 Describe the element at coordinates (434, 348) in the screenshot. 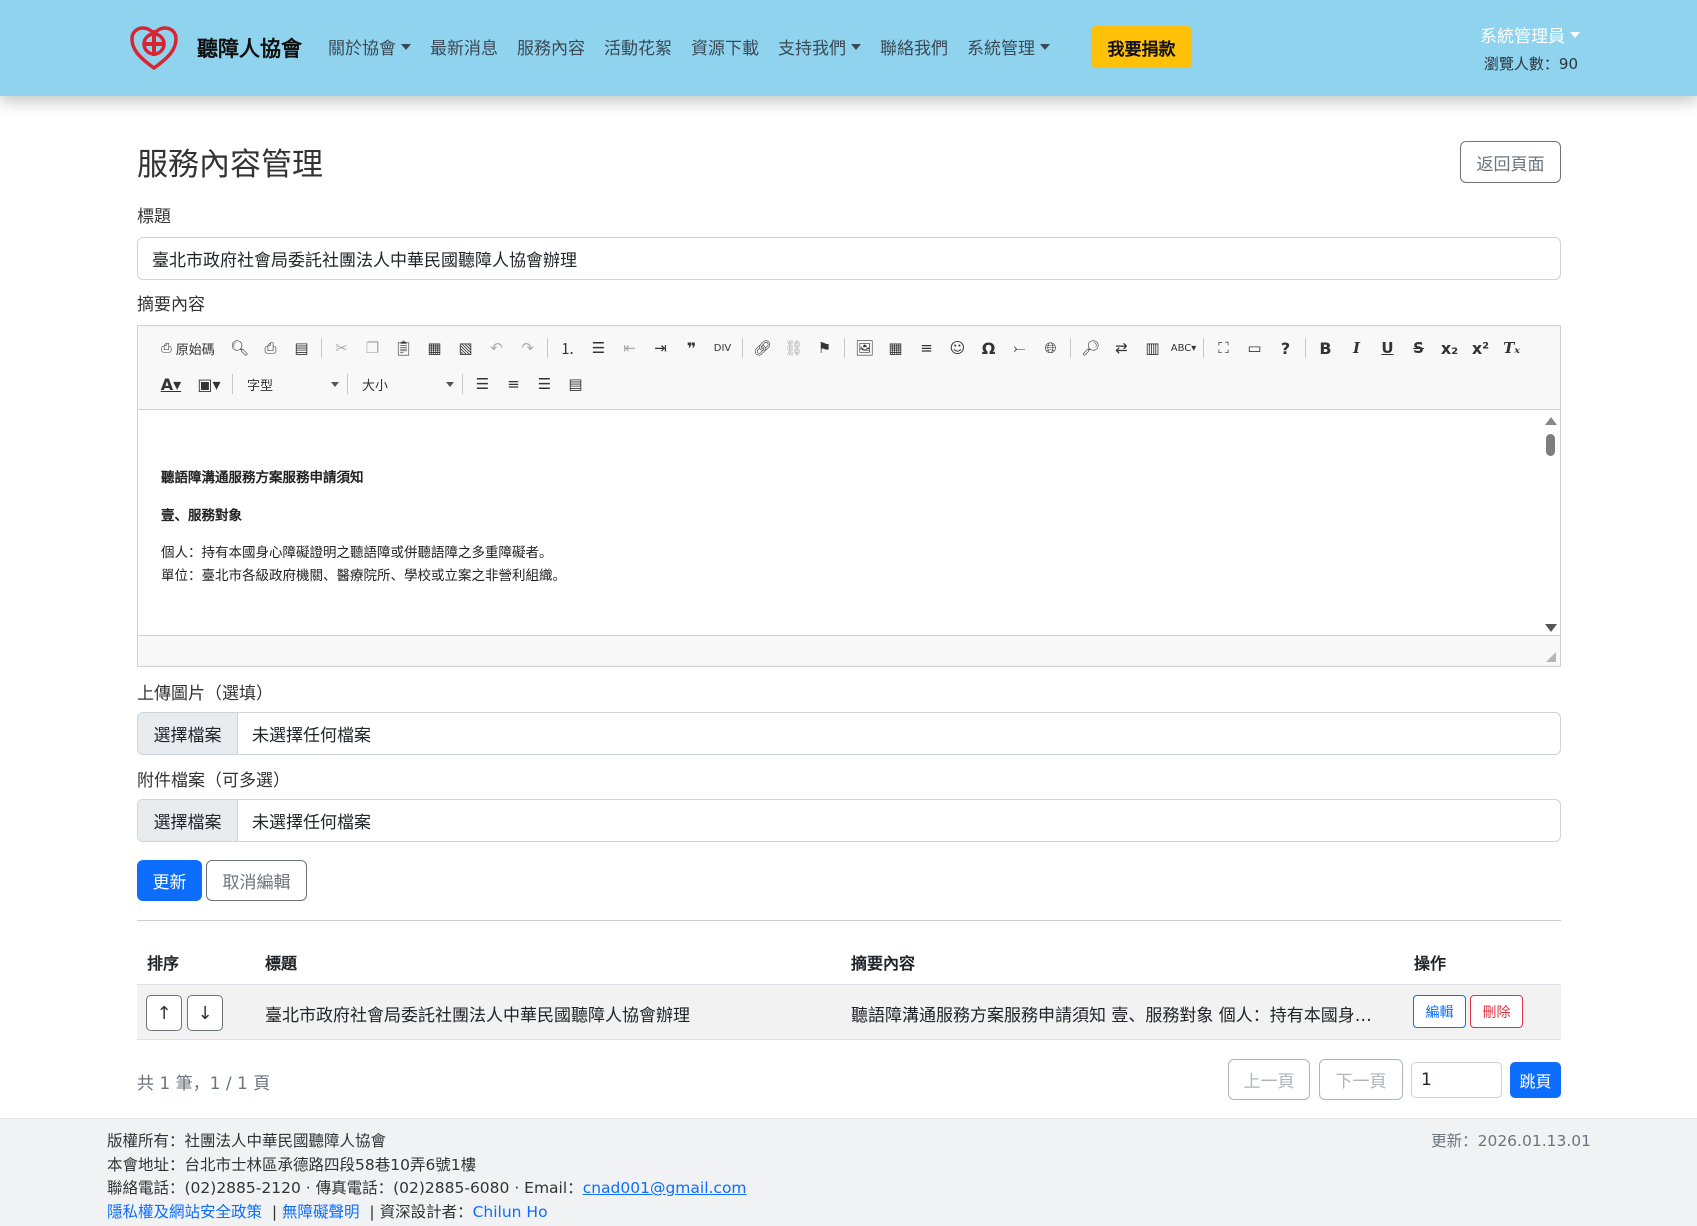

I see `paste-text-icon: ▦` at that location.